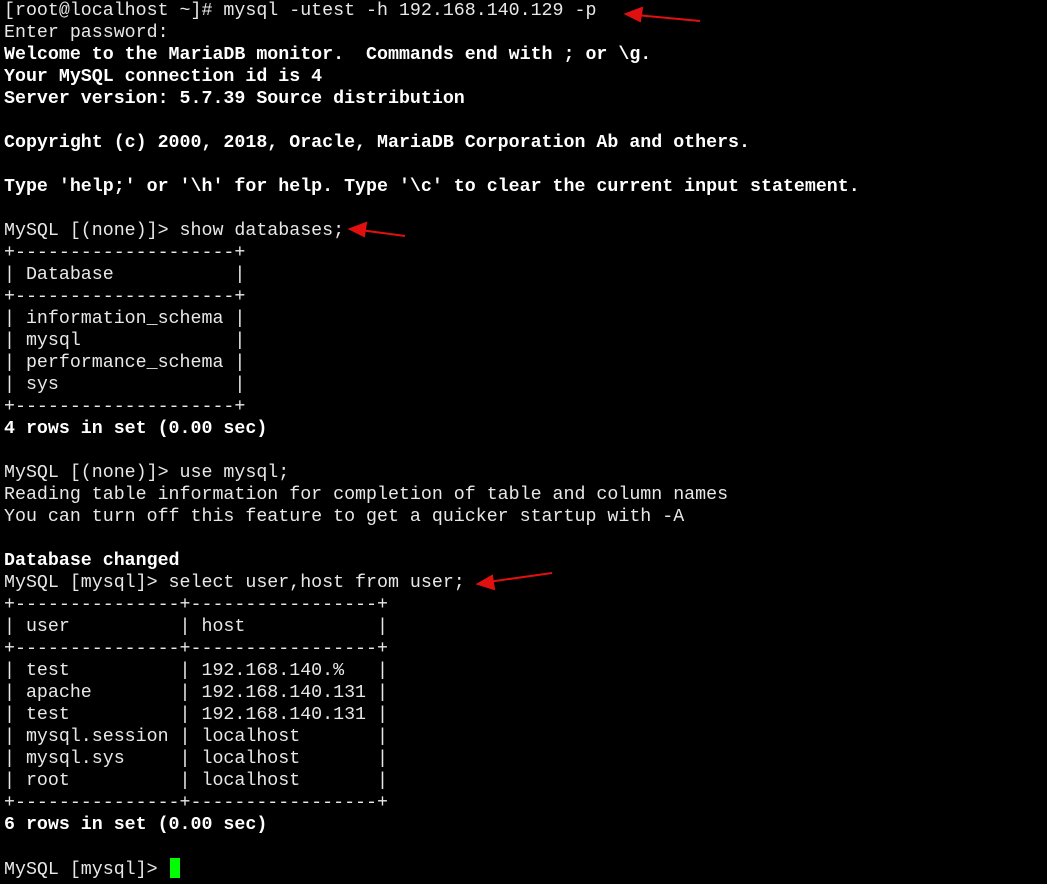 Image resolution: width=1047 pixels, height=884 pixels. I want to click on terminal-line-text: MySQL [mysql]>, so click(86, 870).